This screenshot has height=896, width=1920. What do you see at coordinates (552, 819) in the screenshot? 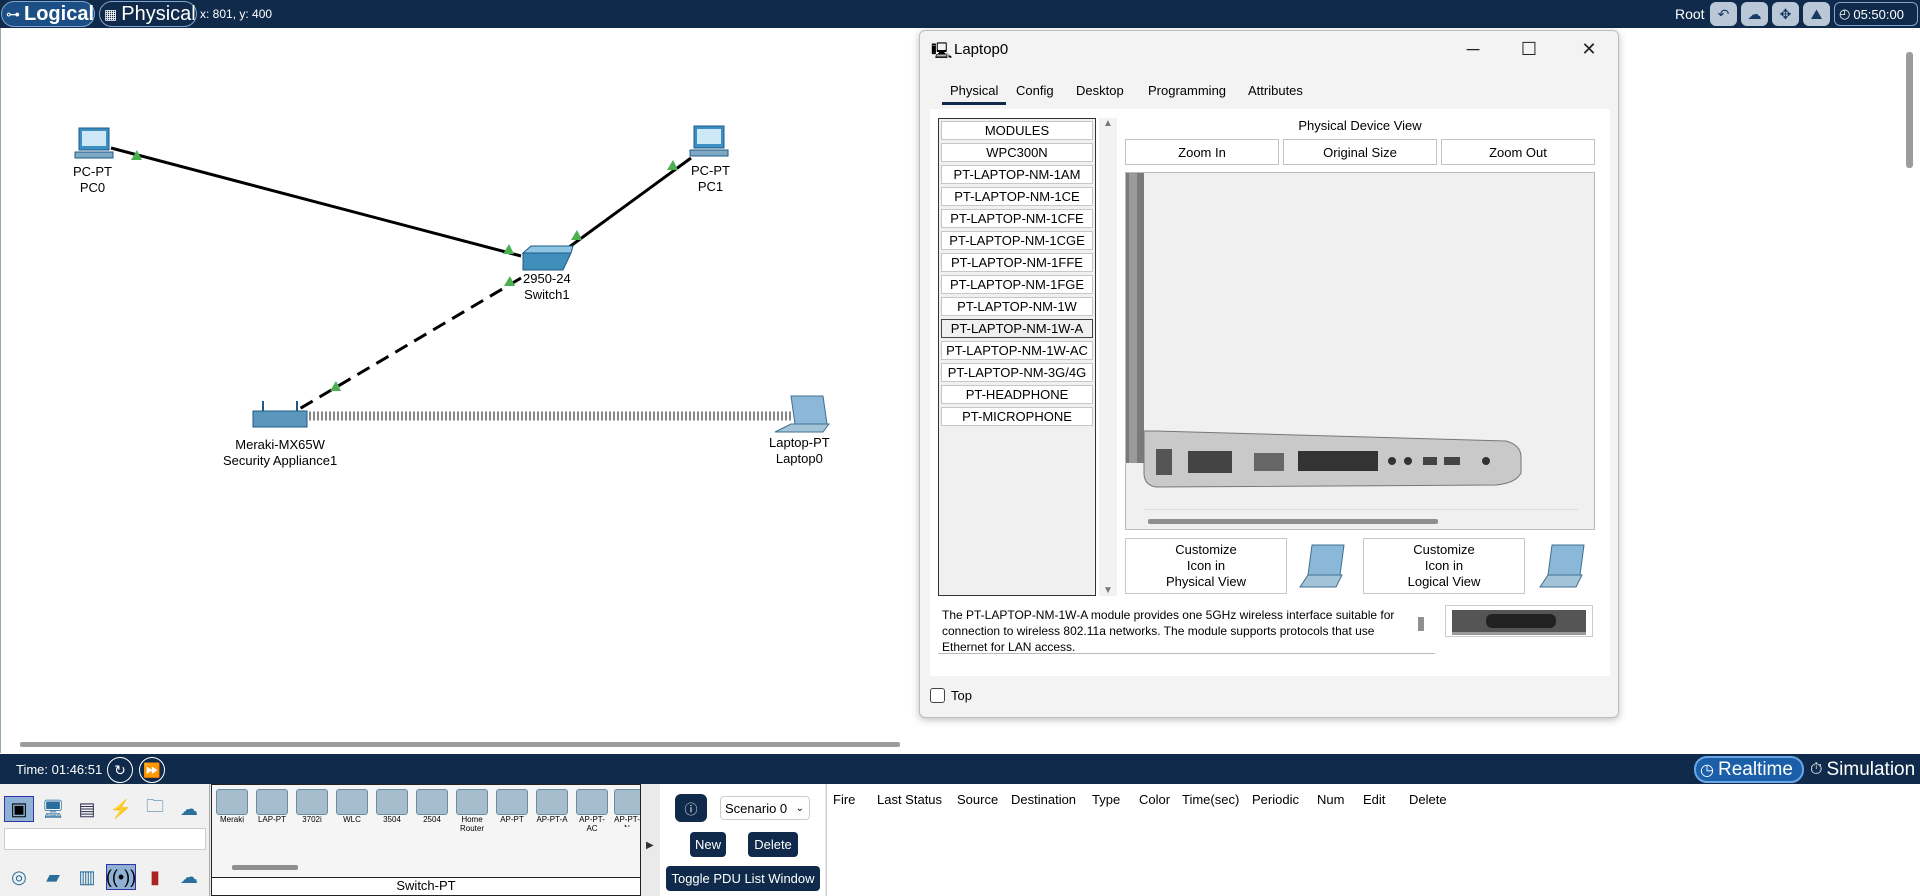
I see `device-tile-label: AP-PT-A` at bounding box center [552, 819].